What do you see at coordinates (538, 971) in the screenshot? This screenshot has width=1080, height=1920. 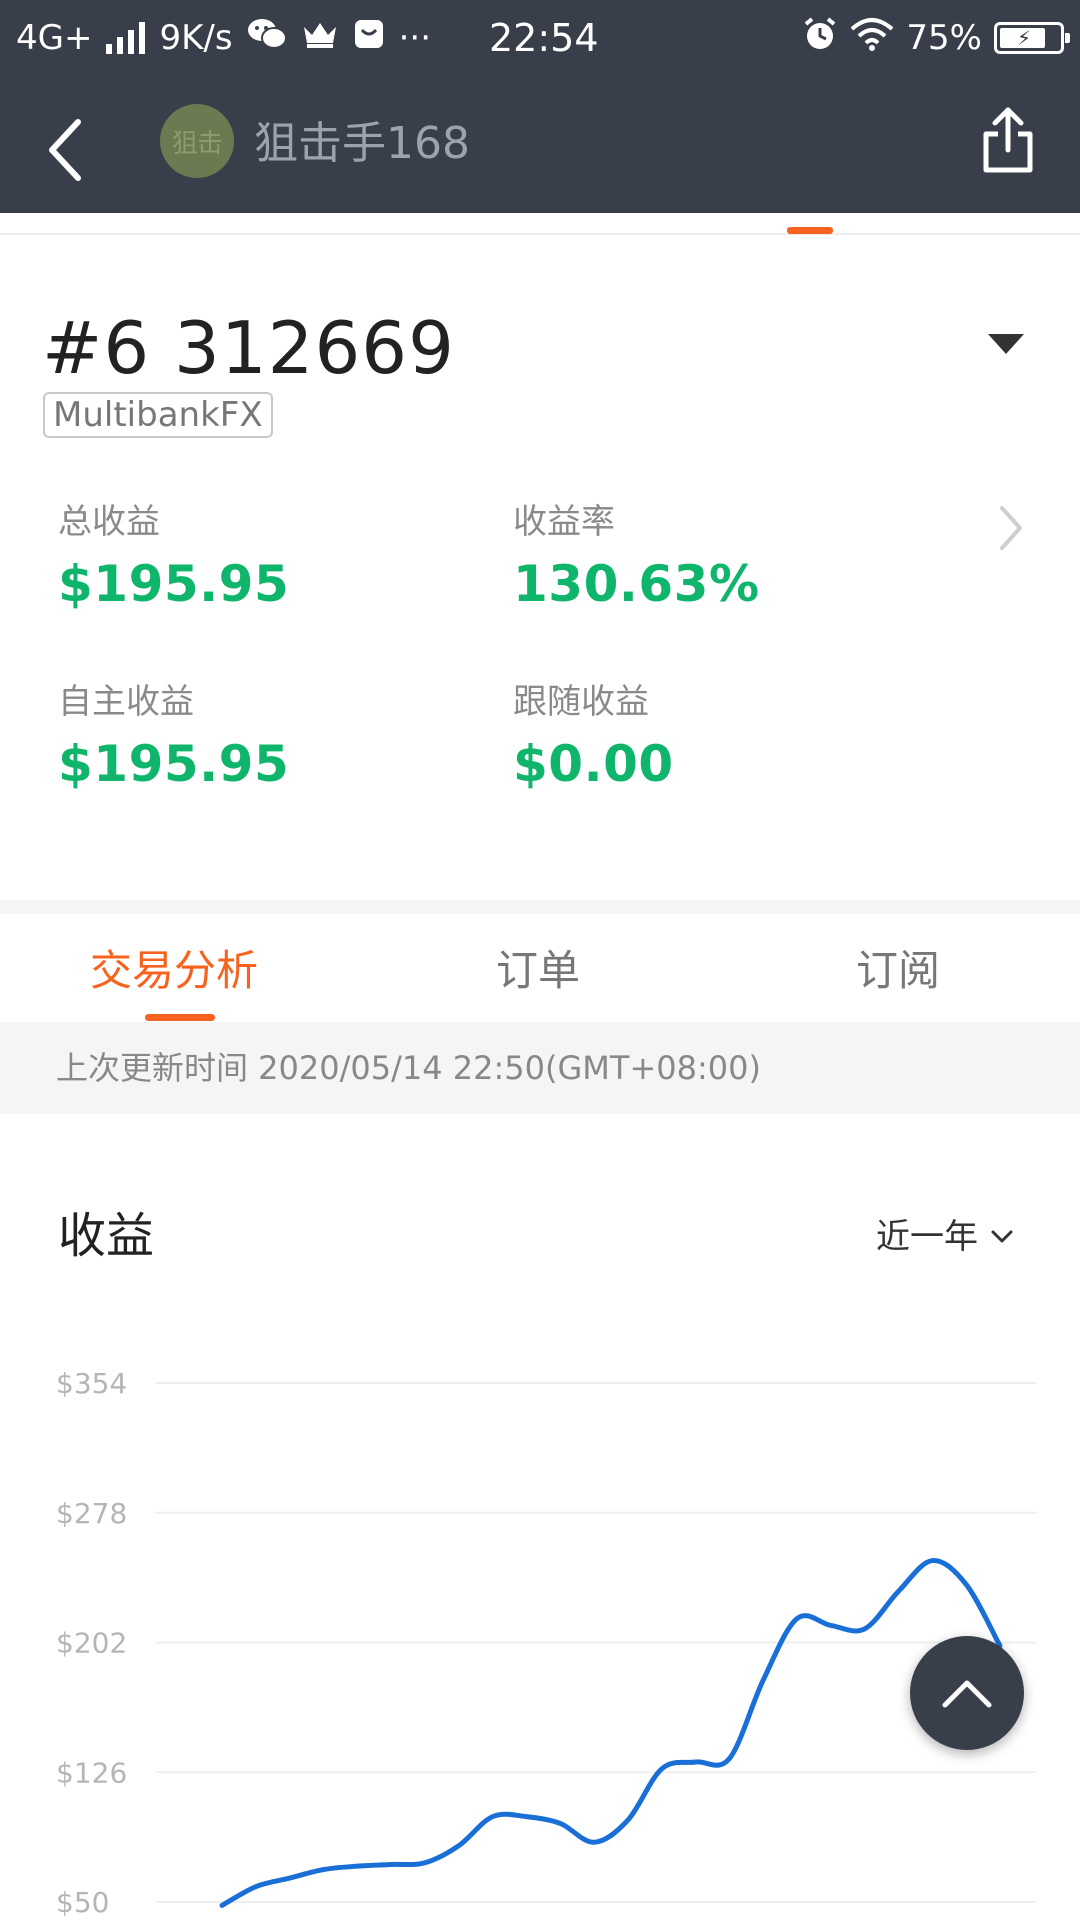 I see `tab-orders: 订单` at bounding box center [538, 971].